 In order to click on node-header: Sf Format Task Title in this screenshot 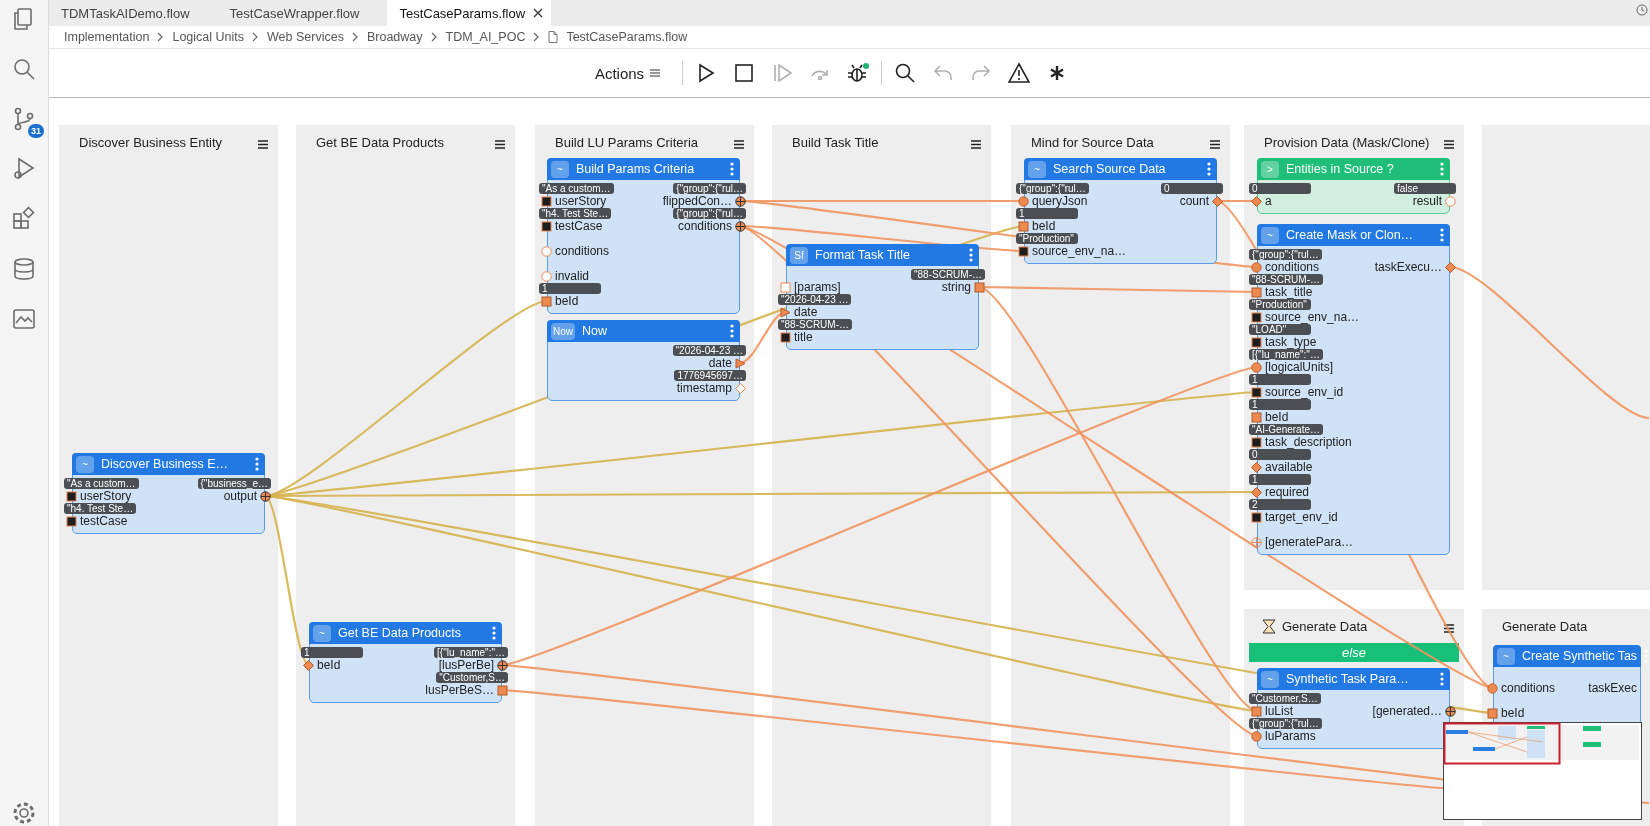, I will do `click(882, 255)`.